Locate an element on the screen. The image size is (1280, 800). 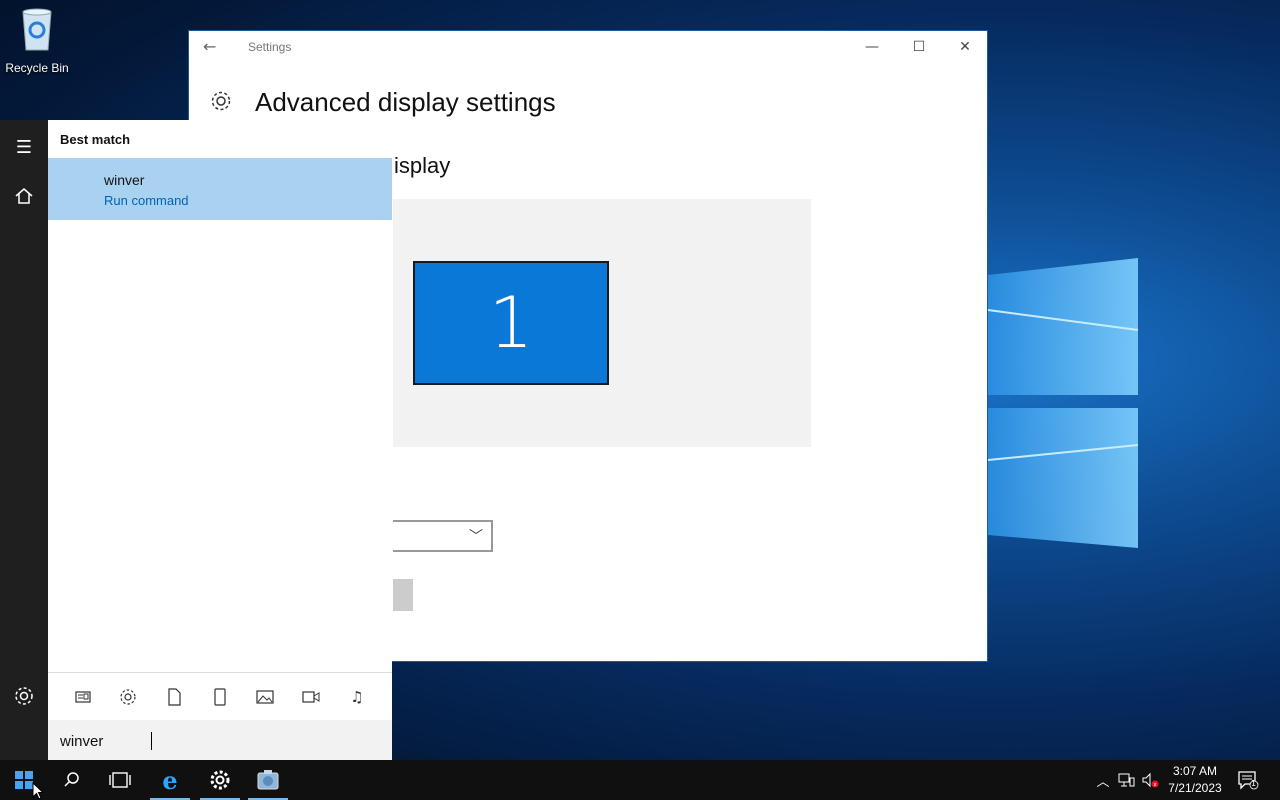
control-panel-button is located at coordinates (268, 780).